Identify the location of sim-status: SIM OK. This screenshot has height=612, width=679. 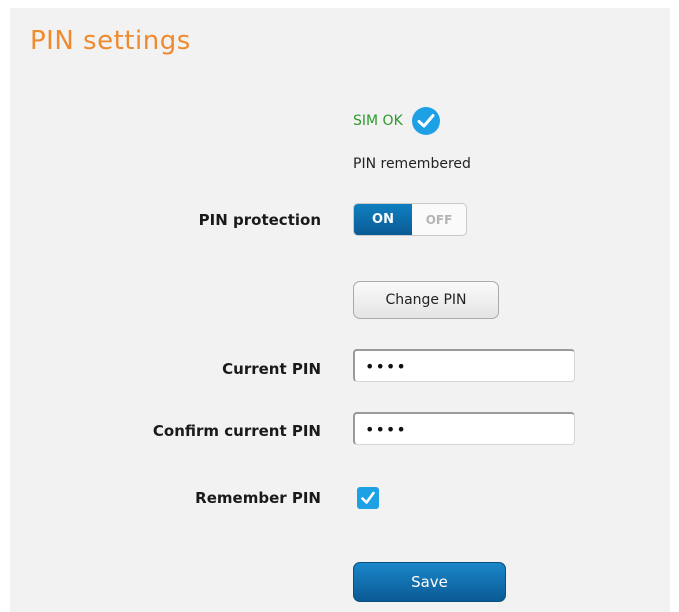
(396, 121).